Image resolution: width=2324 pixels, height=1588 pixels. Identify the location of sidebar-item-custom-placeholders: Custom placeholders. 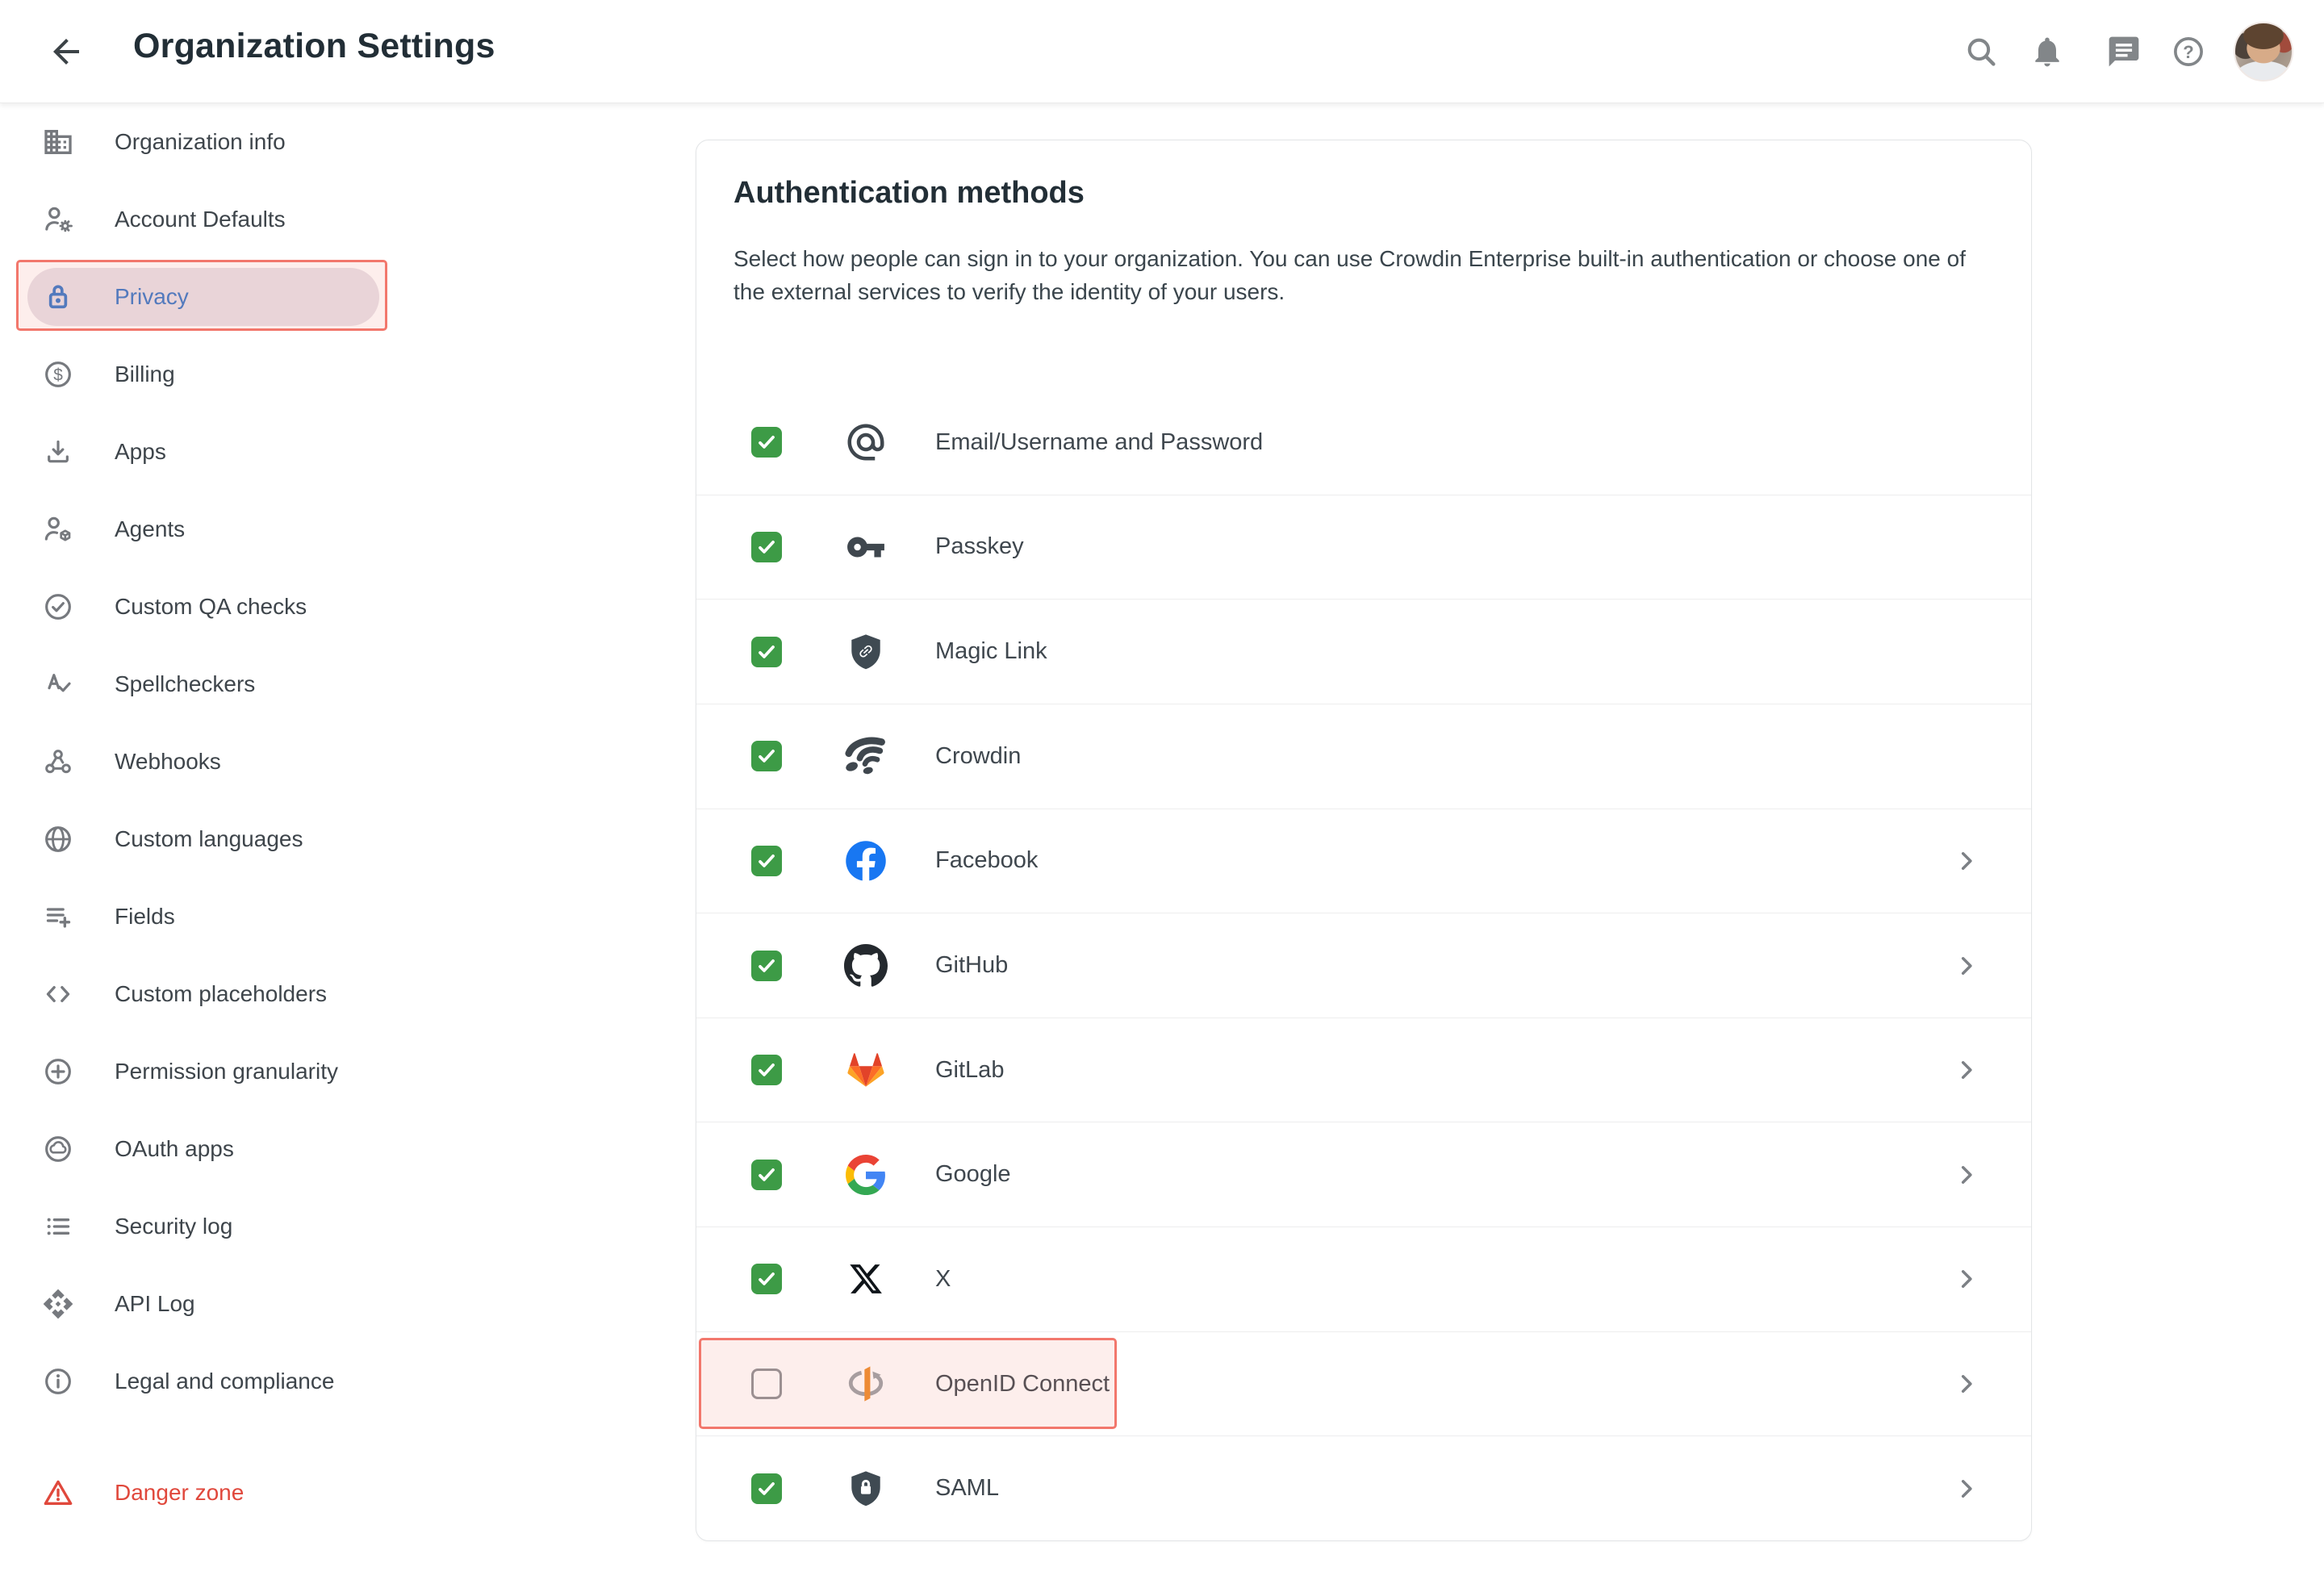
(331, 994).